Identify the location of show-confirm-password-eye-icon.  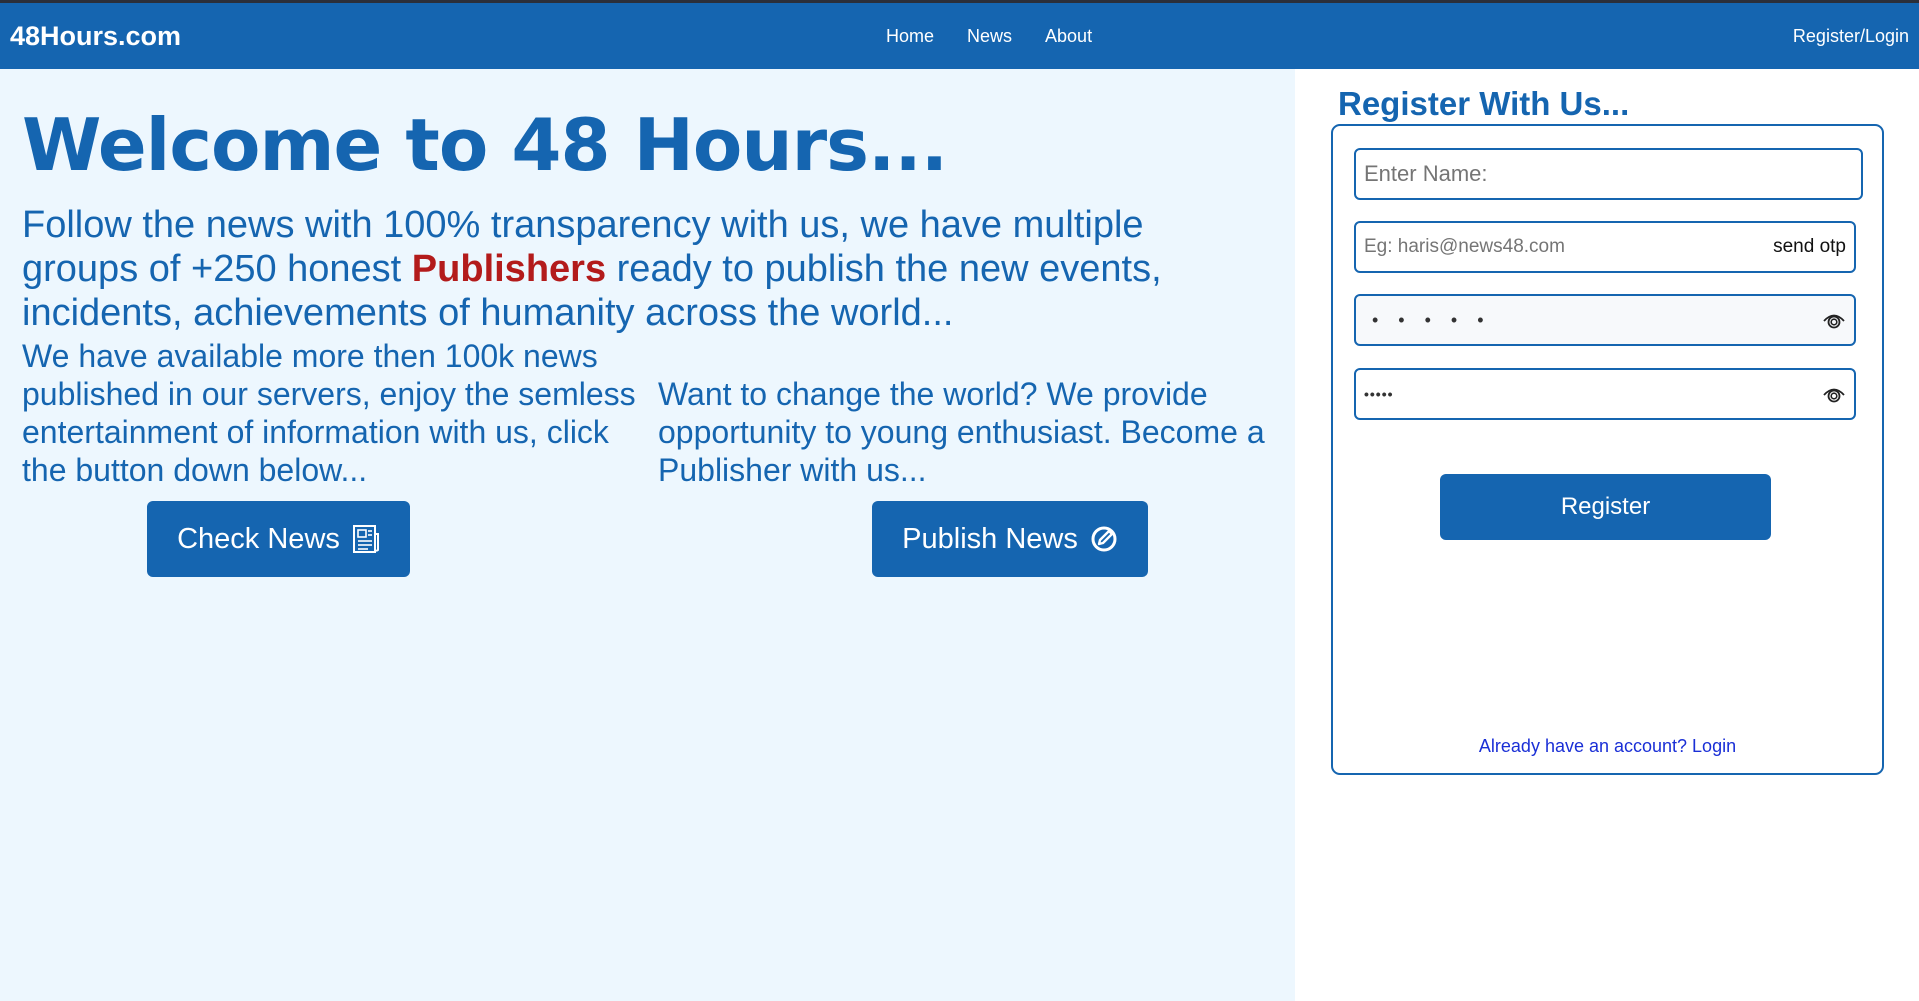
(1834, 394).